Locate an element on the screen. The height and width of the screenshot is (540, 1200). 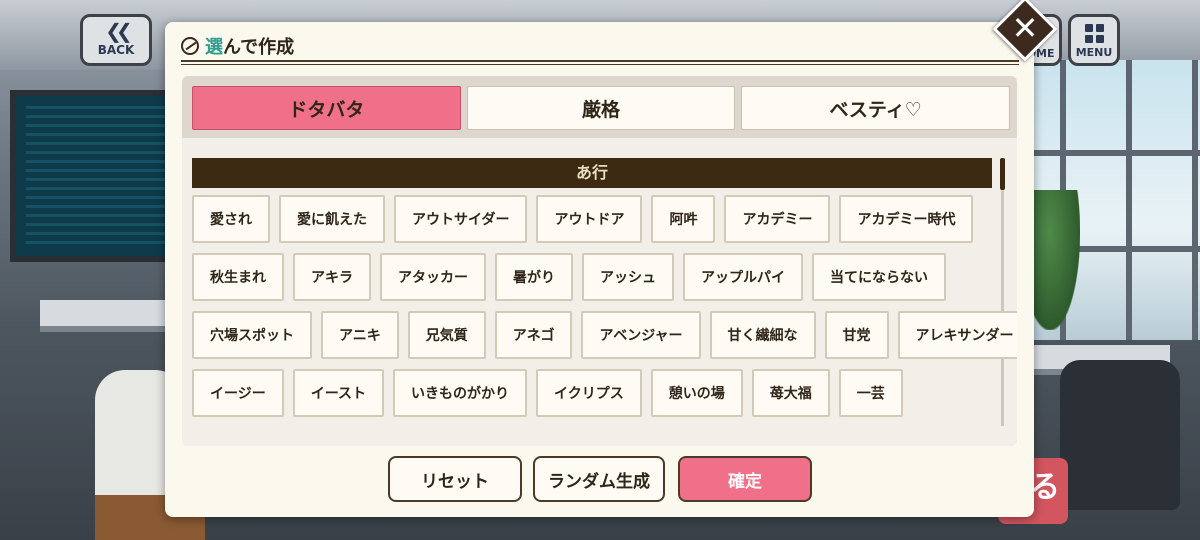
title-accent-char: 選 is located at coordinates (214, 47).